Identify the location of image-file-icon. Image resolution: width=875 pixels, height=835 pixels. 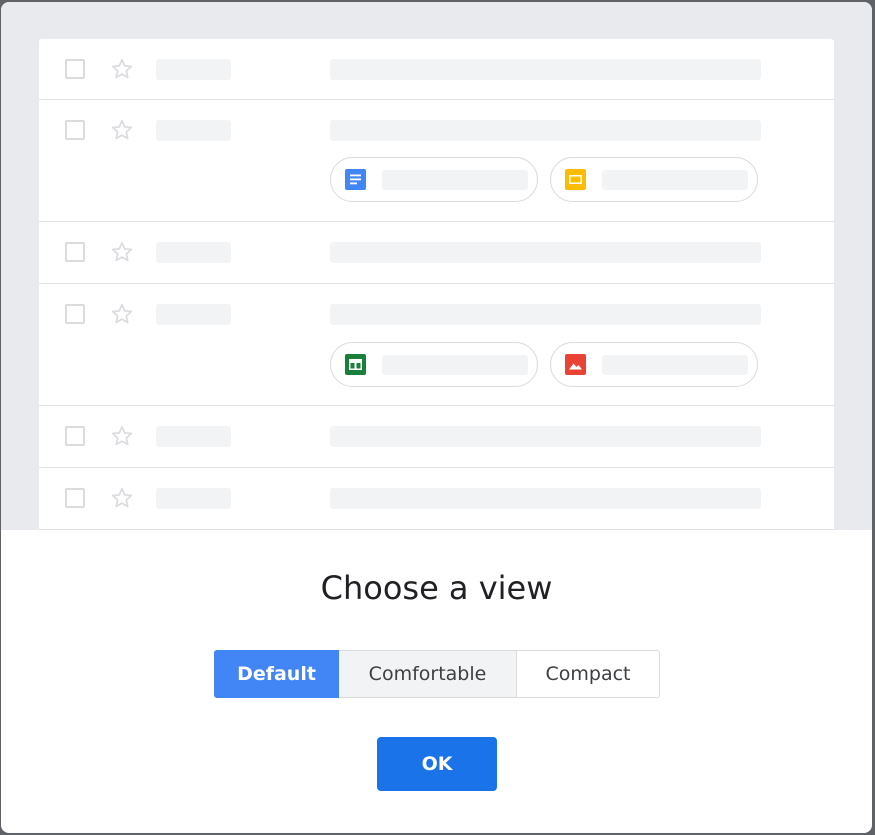
(575, 364).